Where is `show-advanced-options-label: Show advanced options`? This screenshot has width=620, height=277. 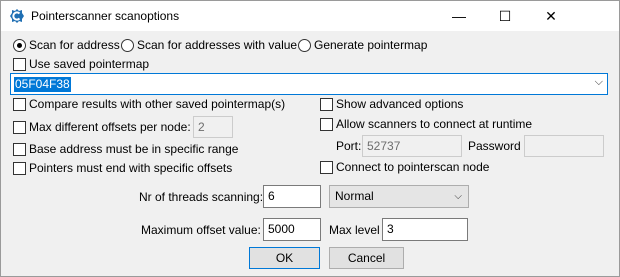 show-advanced-options-label: Show advanced options is located at coordinates (400, 104).